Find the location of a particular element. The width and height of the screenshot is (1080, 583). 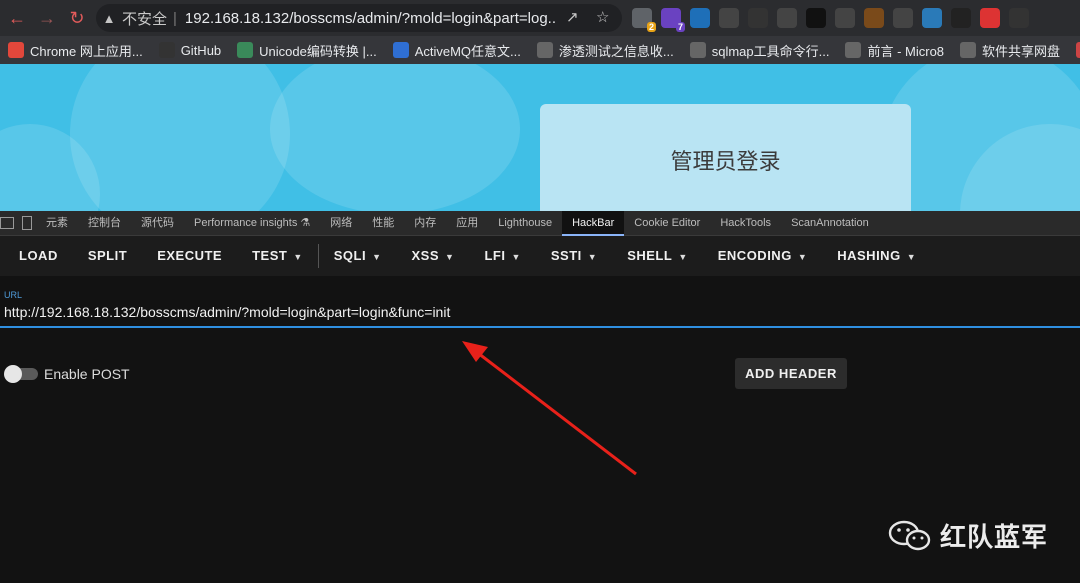

hackbar-hashing-button: HASHING ▼ is located at coordinates (876, 256).